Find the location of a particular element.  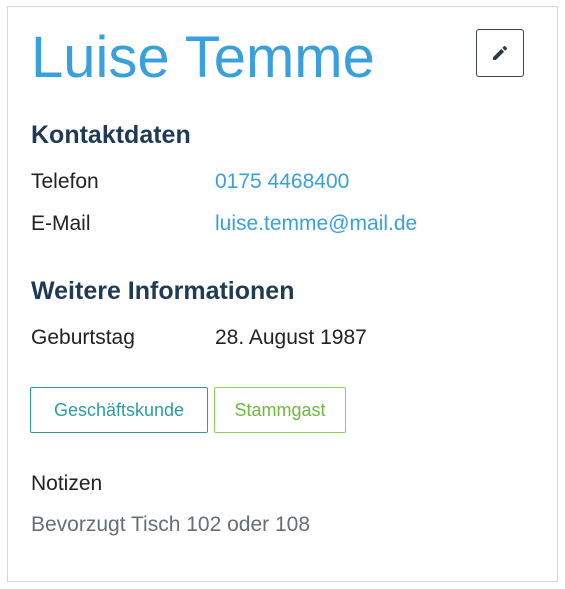

phone-label: Telefon is located at coordinates (65, 181).